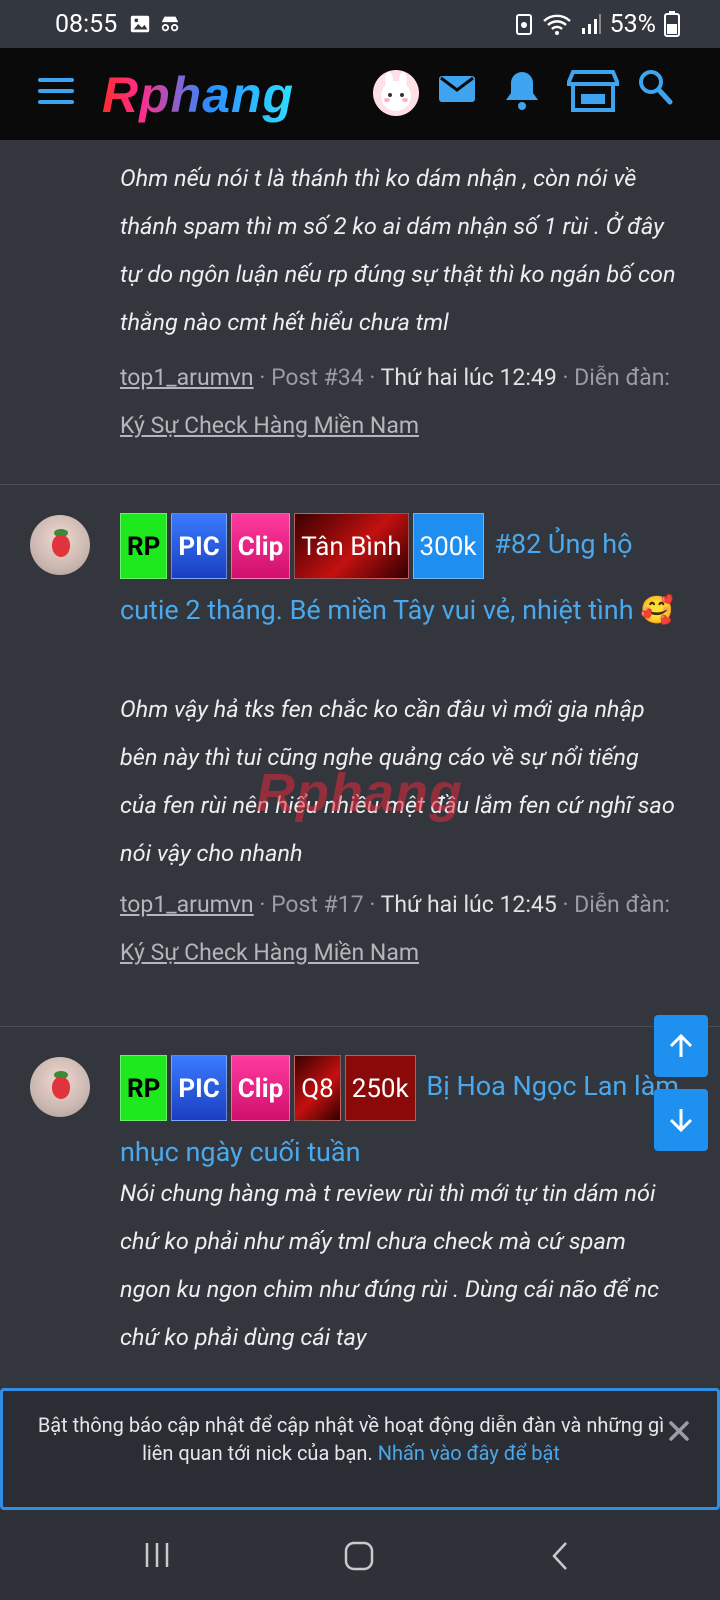 The width and height of the screenshot is (720, 1600). I want to click on post-number: Post #34, so click(317, 377).